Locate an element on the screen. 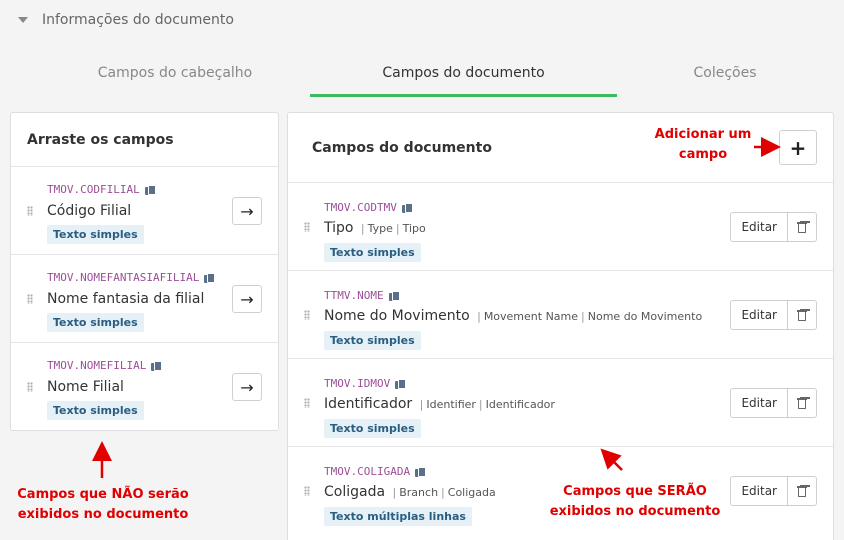  plus-icon: + is located at coordinates (798, 147).